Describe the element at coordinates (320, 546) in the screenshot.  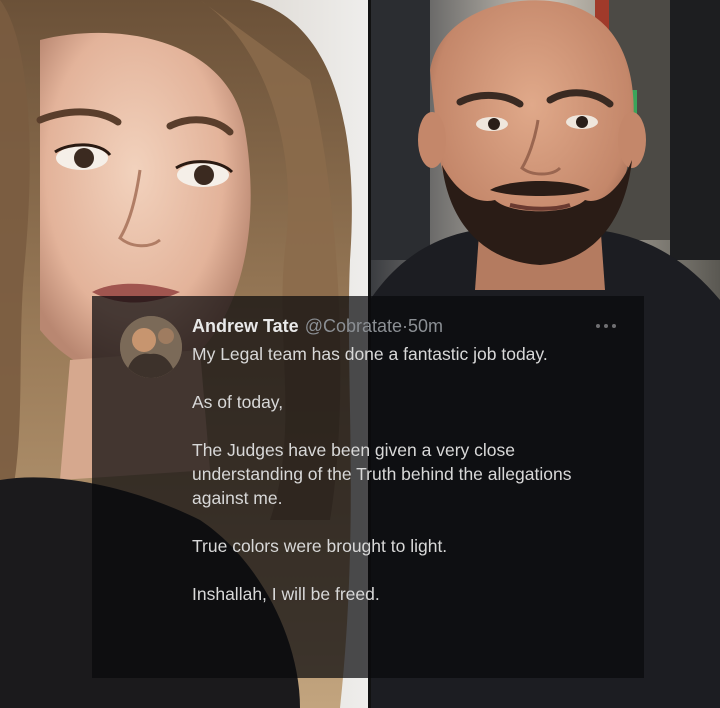
I see `tweet-paragraph: True colors were brought to light.` at that location.